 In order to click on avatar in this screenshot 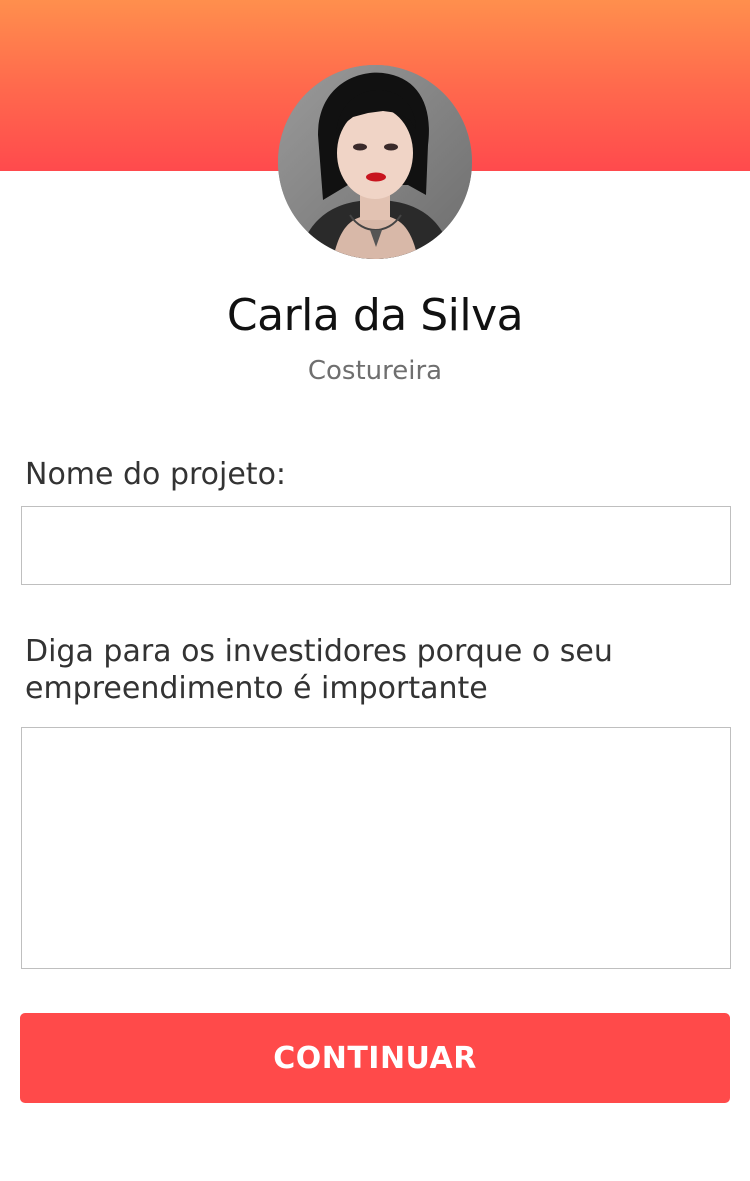, I will do `click(375, 162)`.